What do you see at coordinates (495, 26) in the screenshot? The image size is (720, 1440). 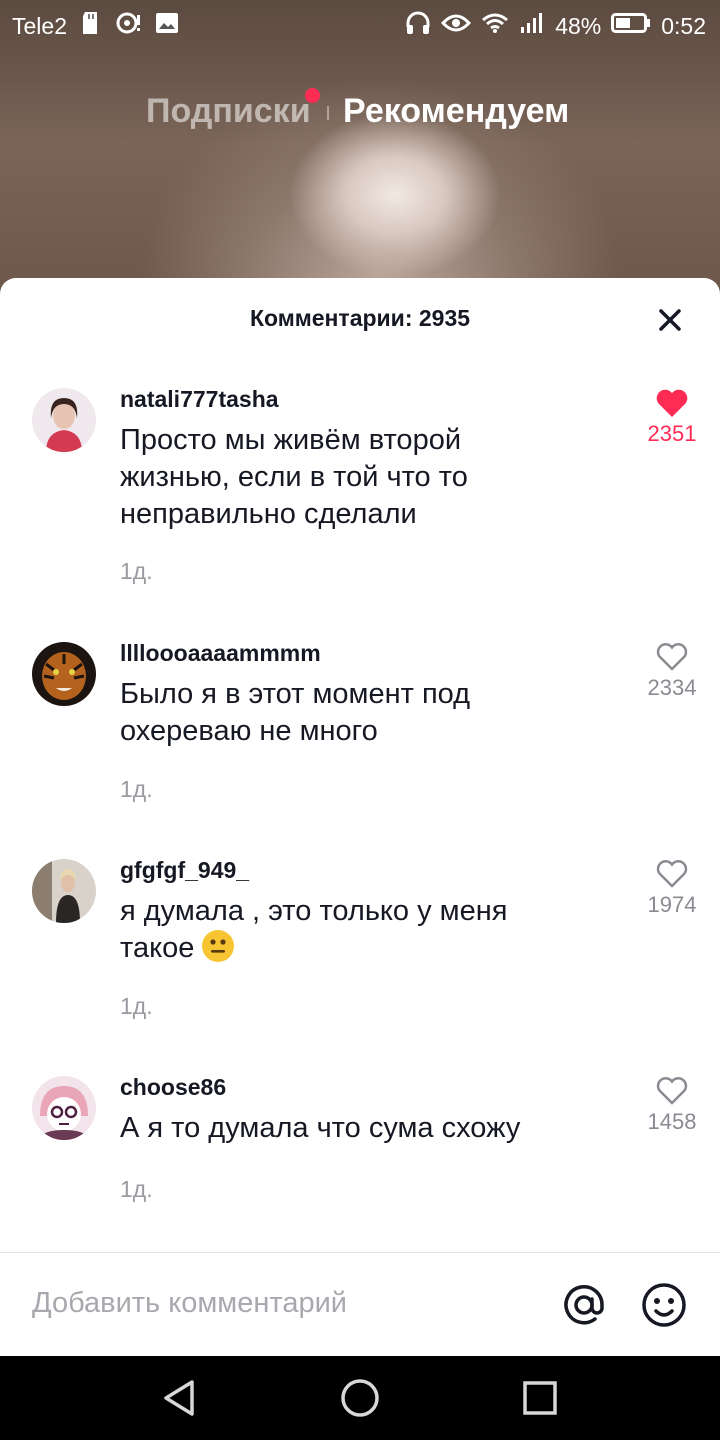 I see `wifi-icon` at bounding box center [495, 26].